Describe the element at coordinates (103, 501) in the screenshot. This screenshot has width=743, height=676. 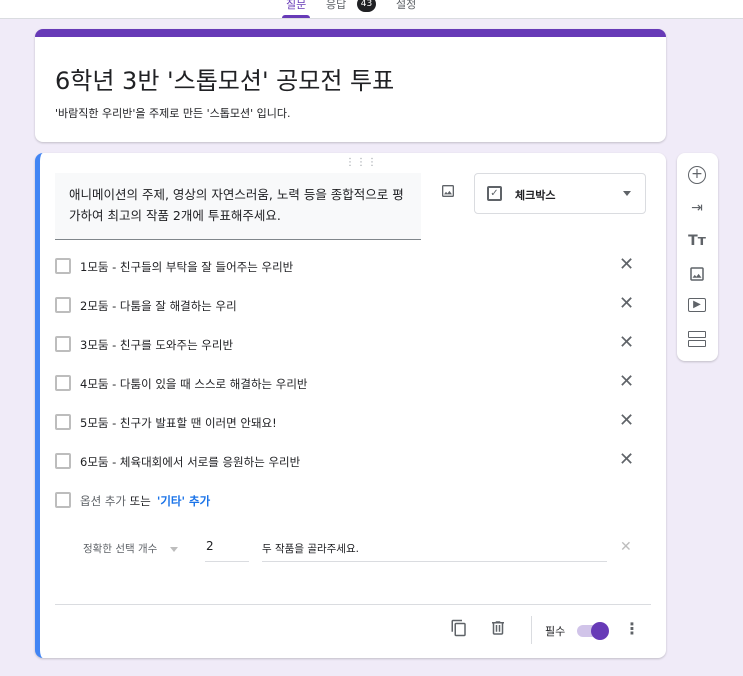
I see `add-option-link: 옵션 추가` at that location.